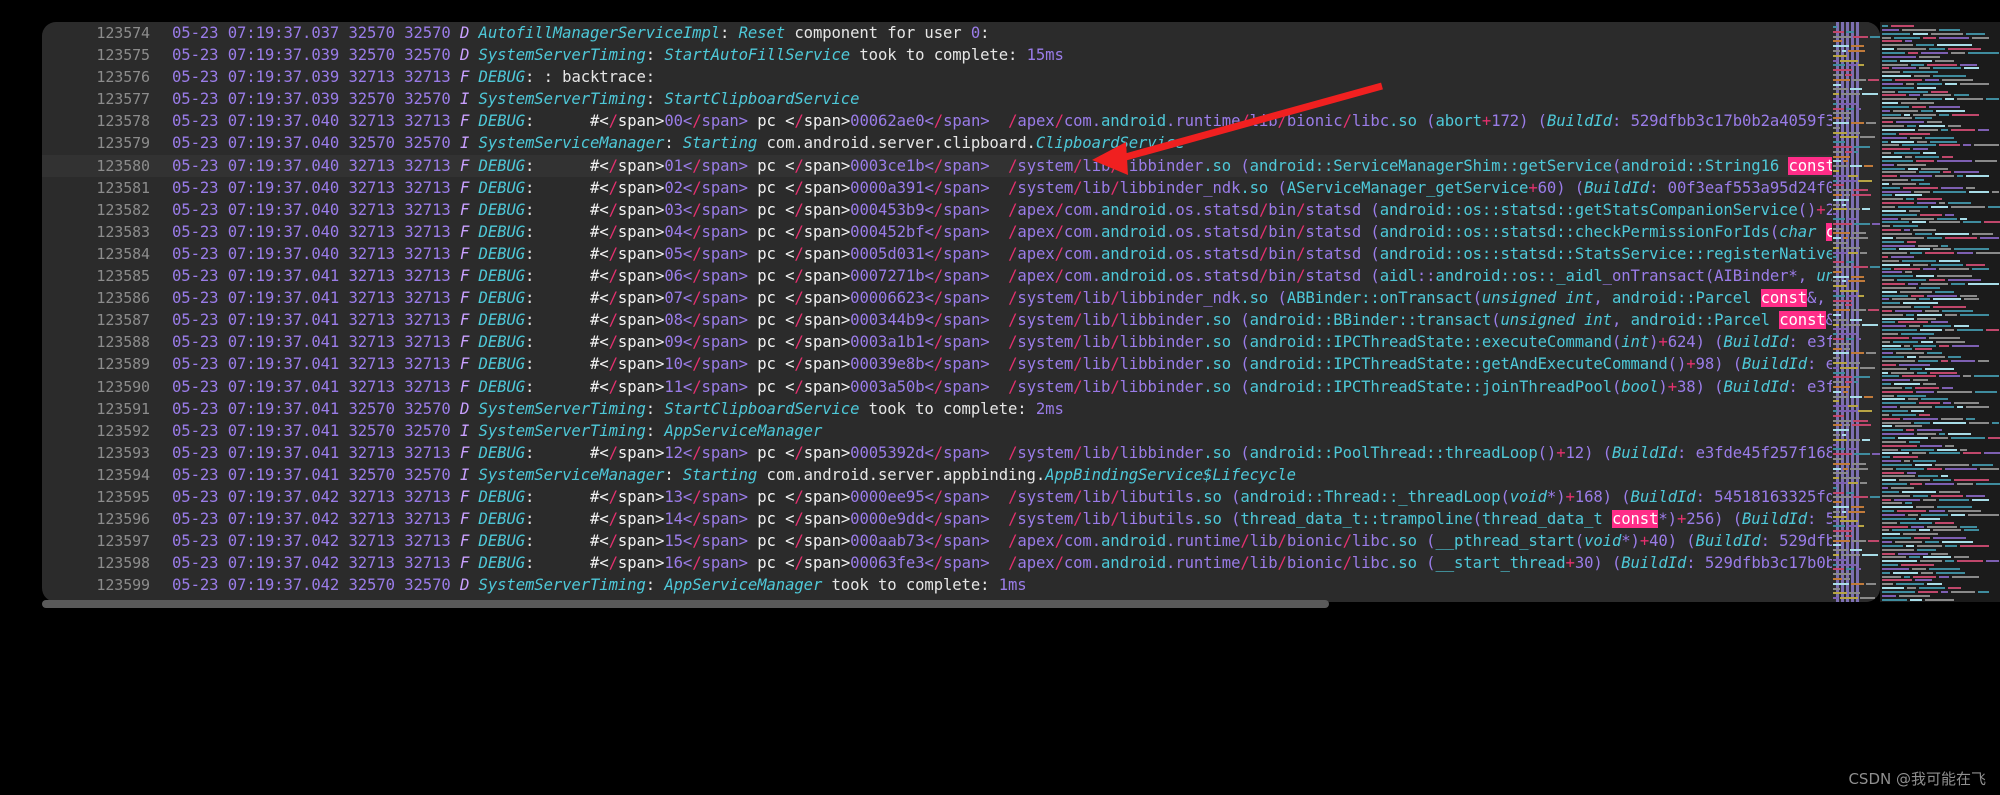  What do you see at coordinates (311, 585) in the screenshot?
I see `log-timestamp: 05-23 07:19:37.042 32570 32570` at bounding box center [311, 585].